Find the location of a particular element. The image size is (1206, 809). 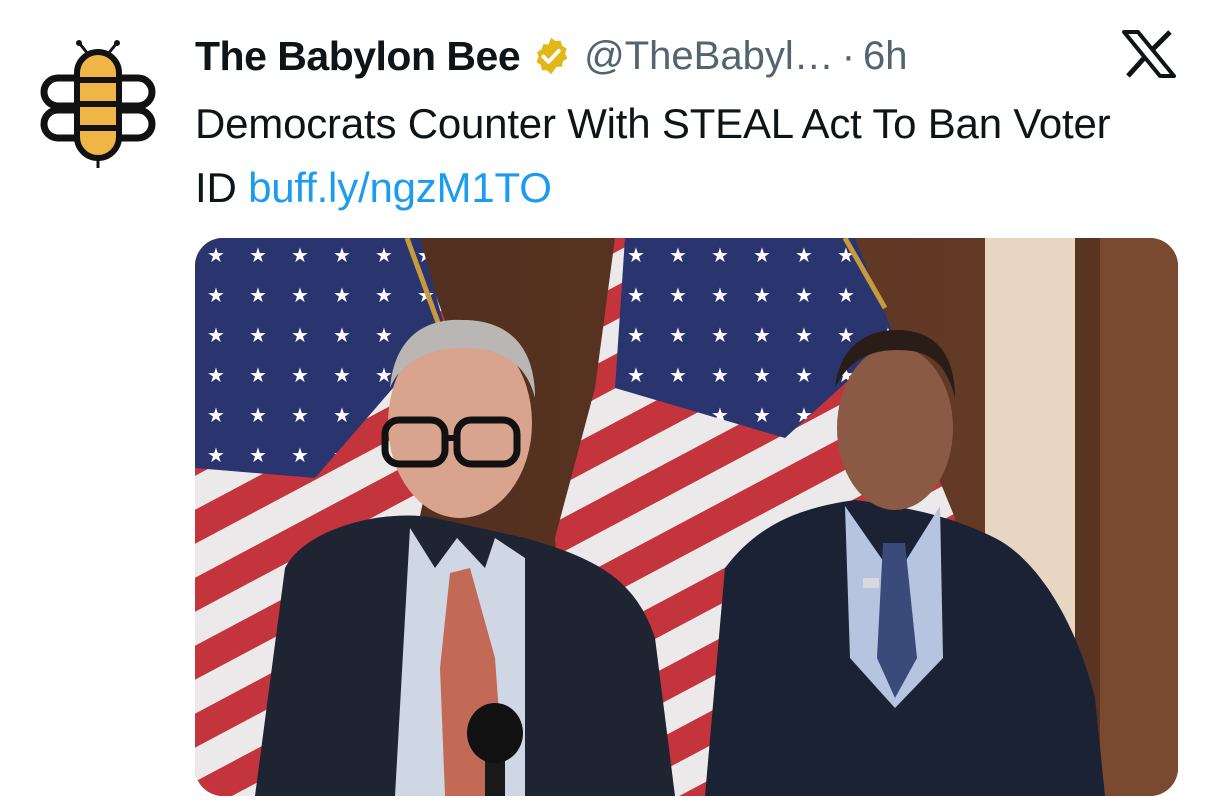

x-logo-icon is located at coordinates (1149, 54).